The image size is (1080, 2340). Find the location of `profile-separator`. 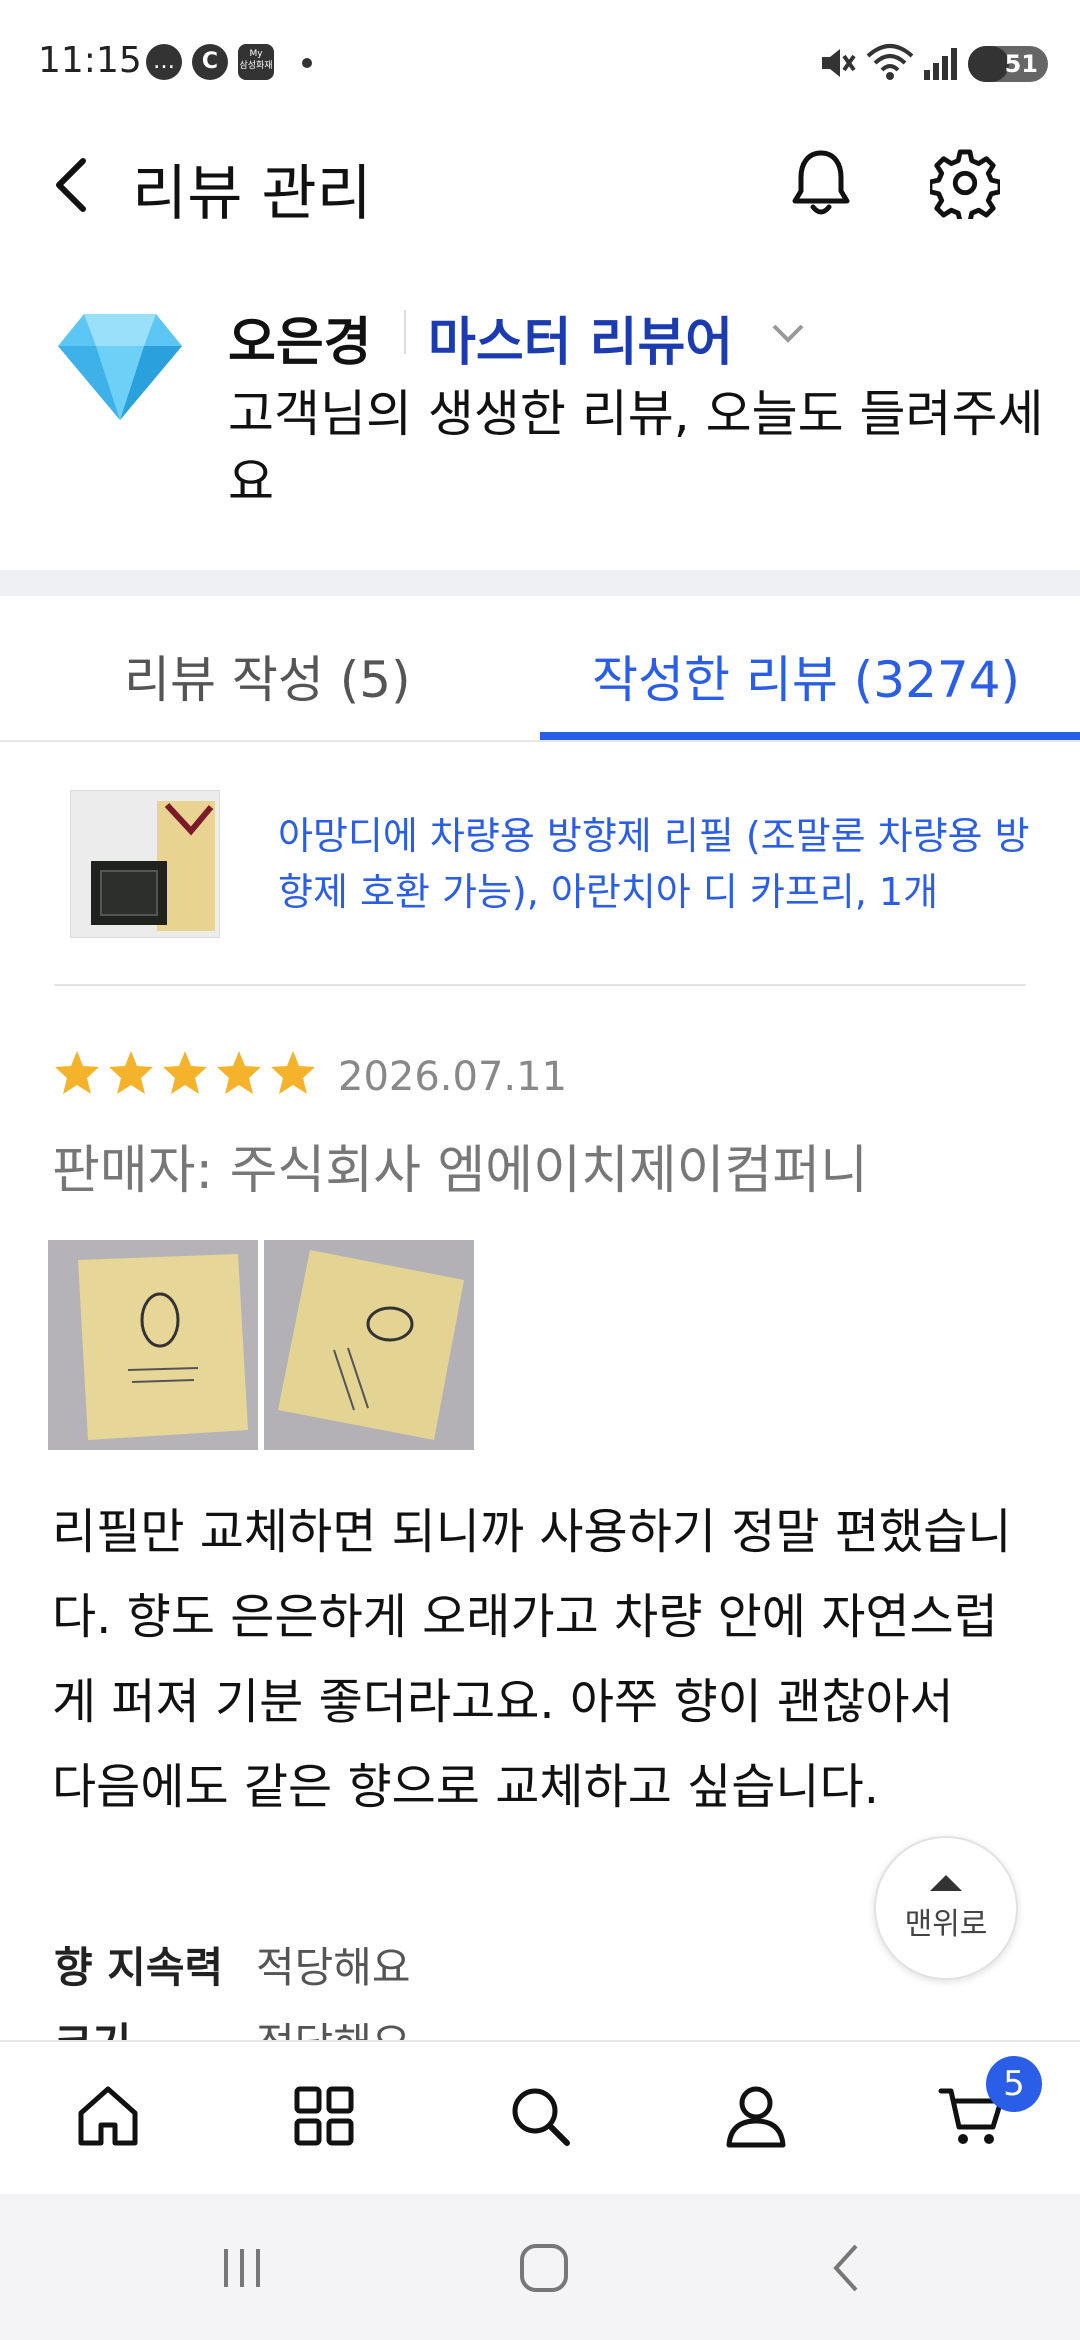

profile-separator is located at coordinates (405, 332).